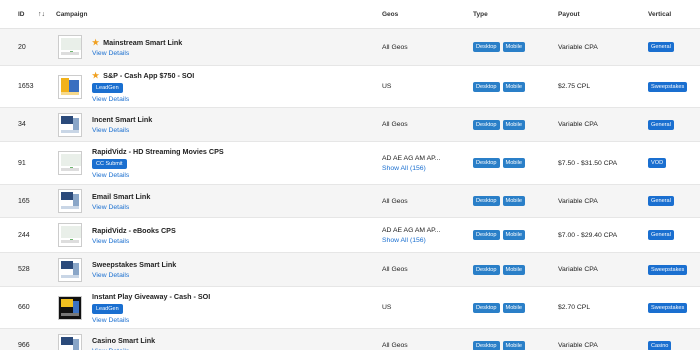  I want to click on campaign-title-wrap: Email Smart Link, so click(121, 196).